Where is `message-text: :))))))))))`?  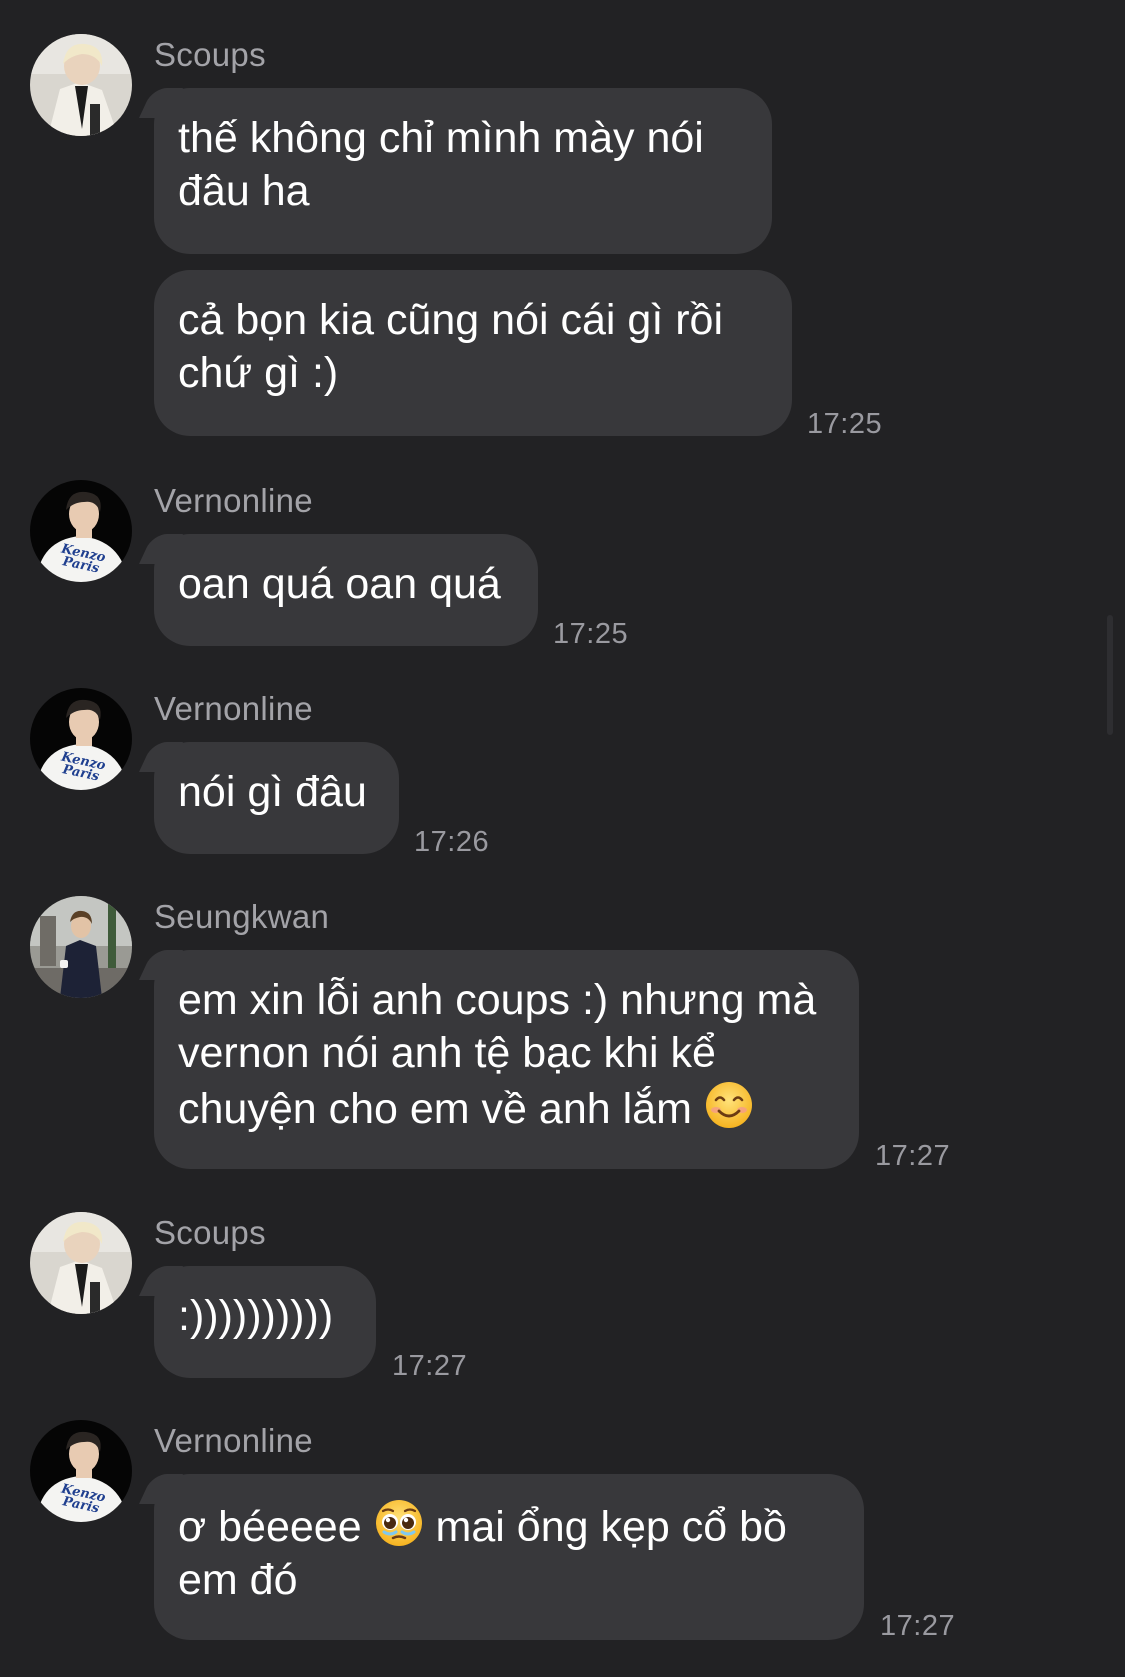
message-text: :)))))))))) is located at coordinates (256, 1316).